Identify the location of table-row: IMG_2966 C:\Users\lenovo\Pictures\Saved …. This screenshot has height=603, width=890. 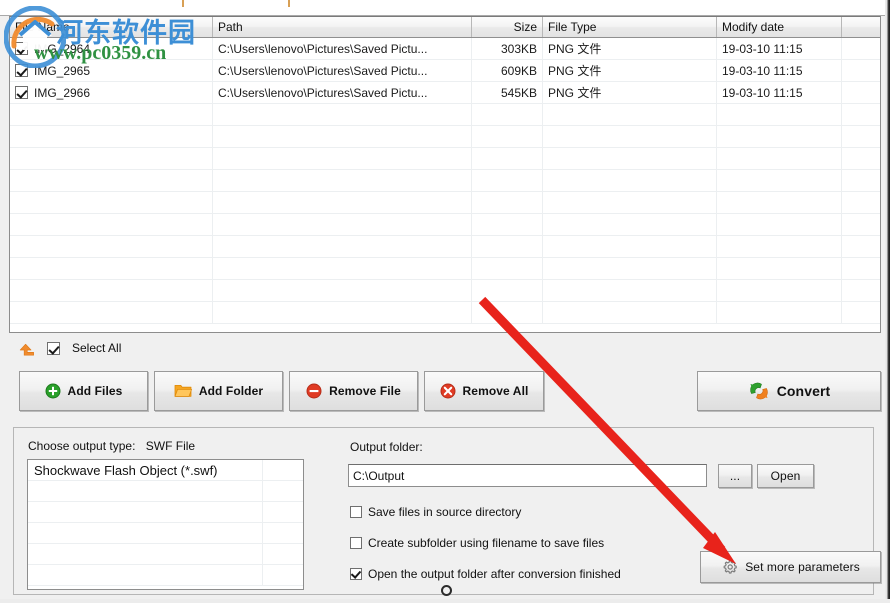
(445, 93).